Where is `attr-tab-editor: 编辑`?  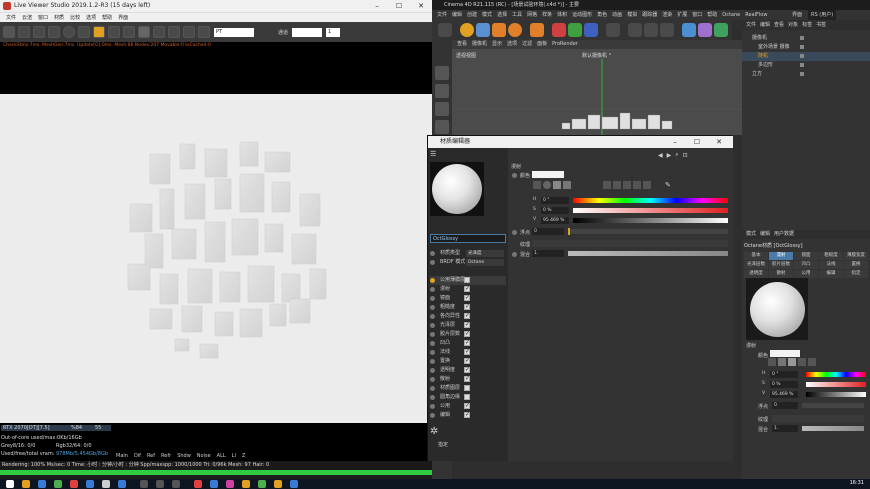
attr-tab-editor: 编辑 is located at coordinates (831, 274).